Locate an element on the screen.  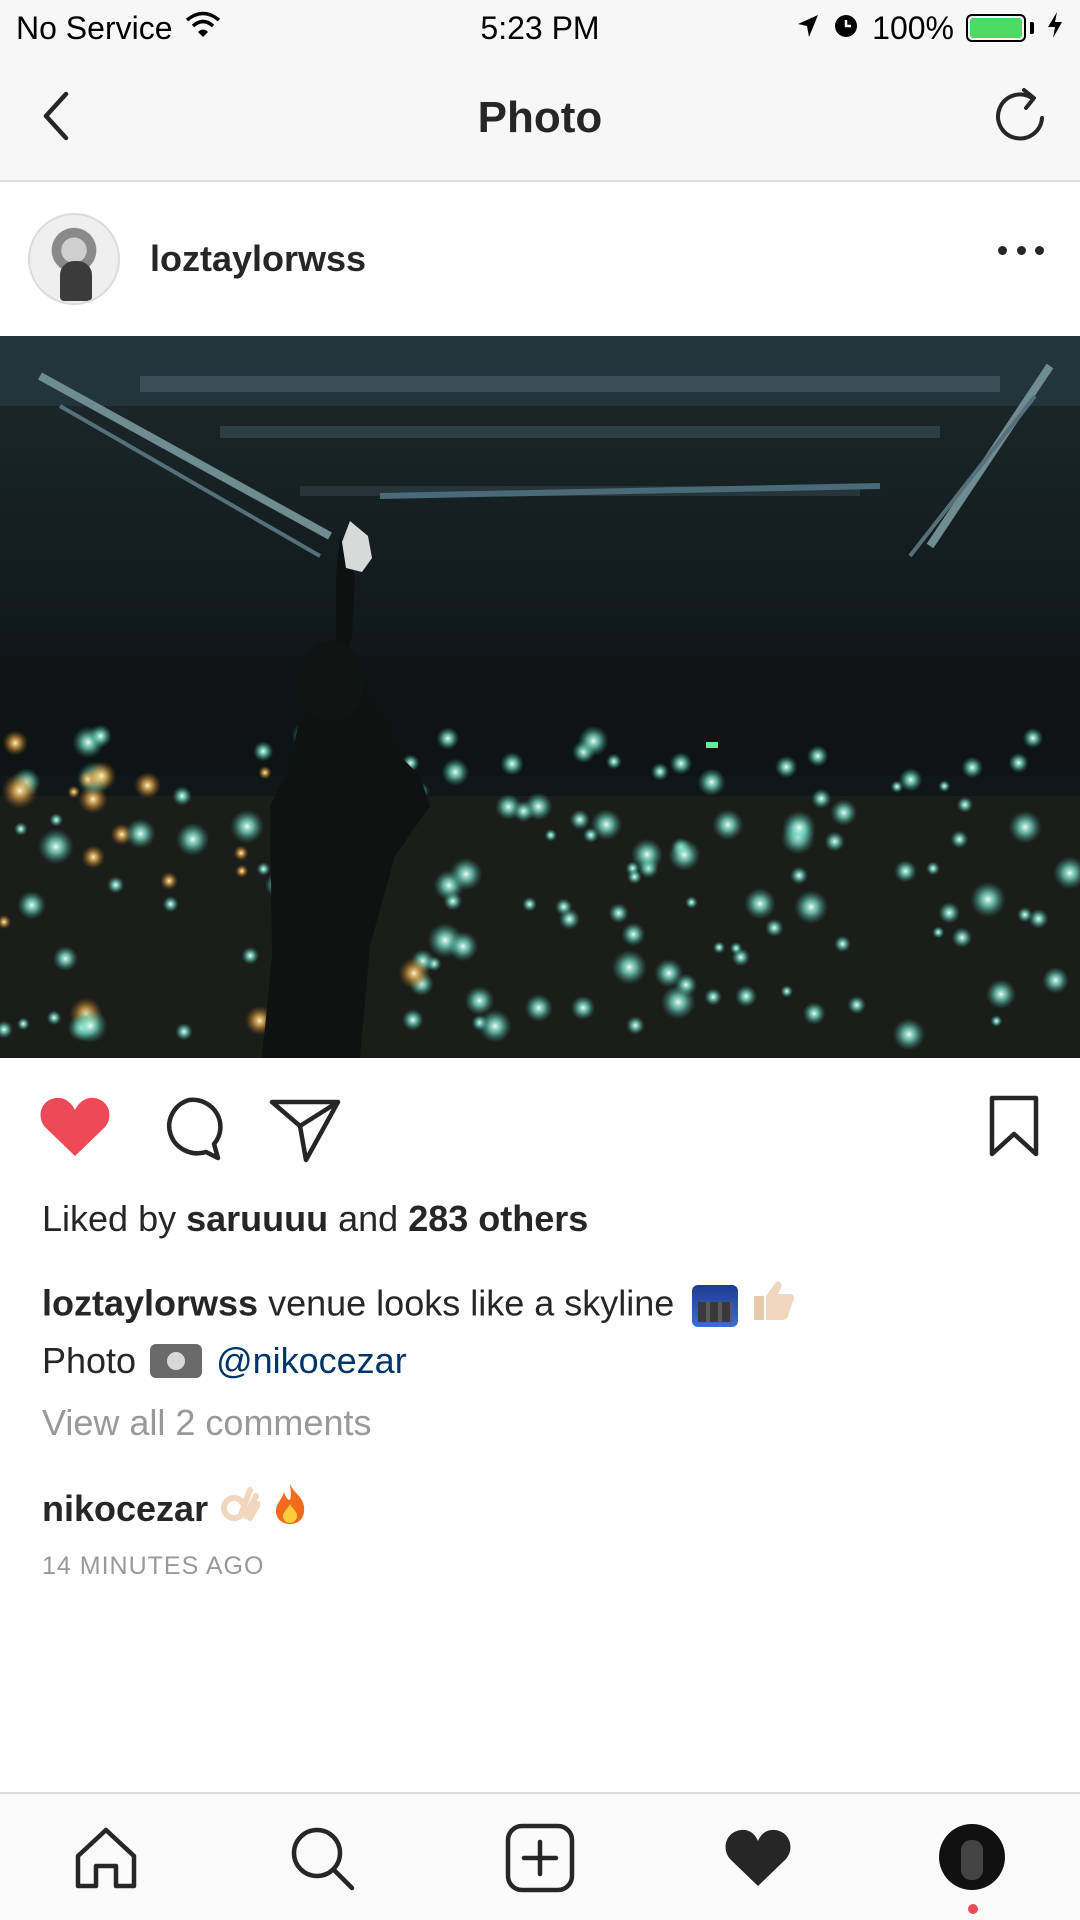
action-bar is located at coordinates (540, 1128).